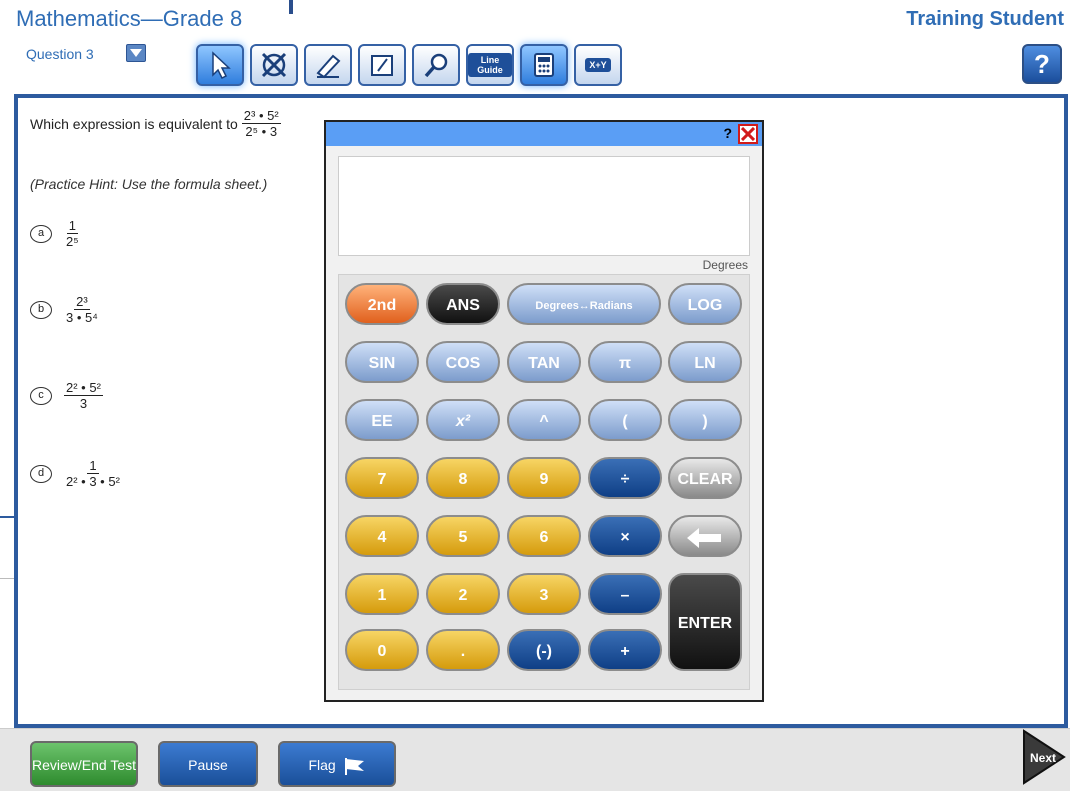 Image resolution: width=1070 pixels, height=791 pixels. What do you see at coordinates (625, 594) in the screenshot?
I see `key-subtract: –` at bounding box center [625, 594].